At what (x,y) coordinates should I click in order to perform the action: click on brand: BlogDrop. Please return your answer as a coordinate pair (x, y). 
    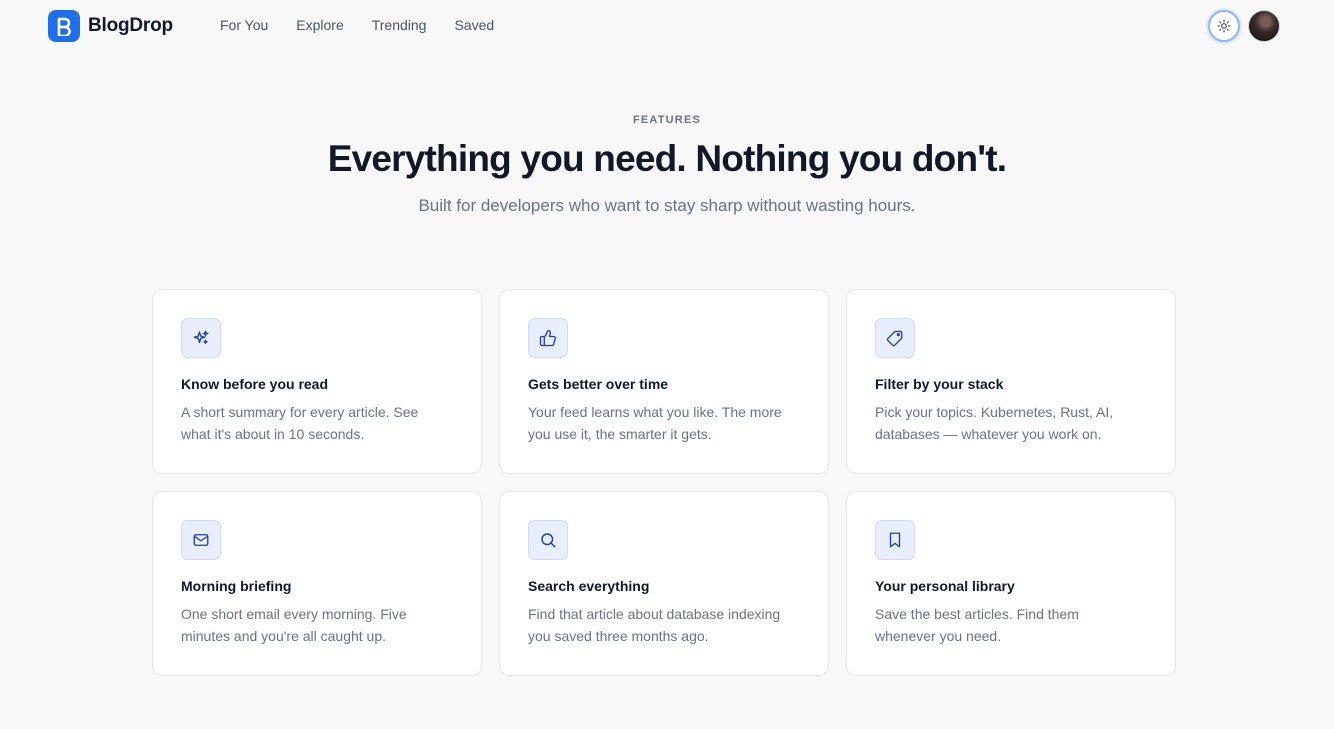
    Looking at the image, I should click on (110, 26).